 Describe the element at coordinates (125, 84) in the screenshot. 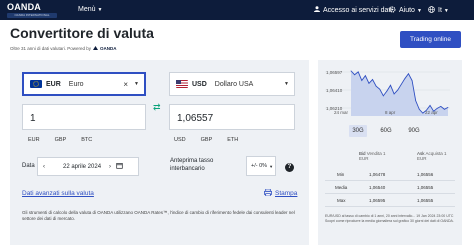

I see `clear-icon: ×` at that location.